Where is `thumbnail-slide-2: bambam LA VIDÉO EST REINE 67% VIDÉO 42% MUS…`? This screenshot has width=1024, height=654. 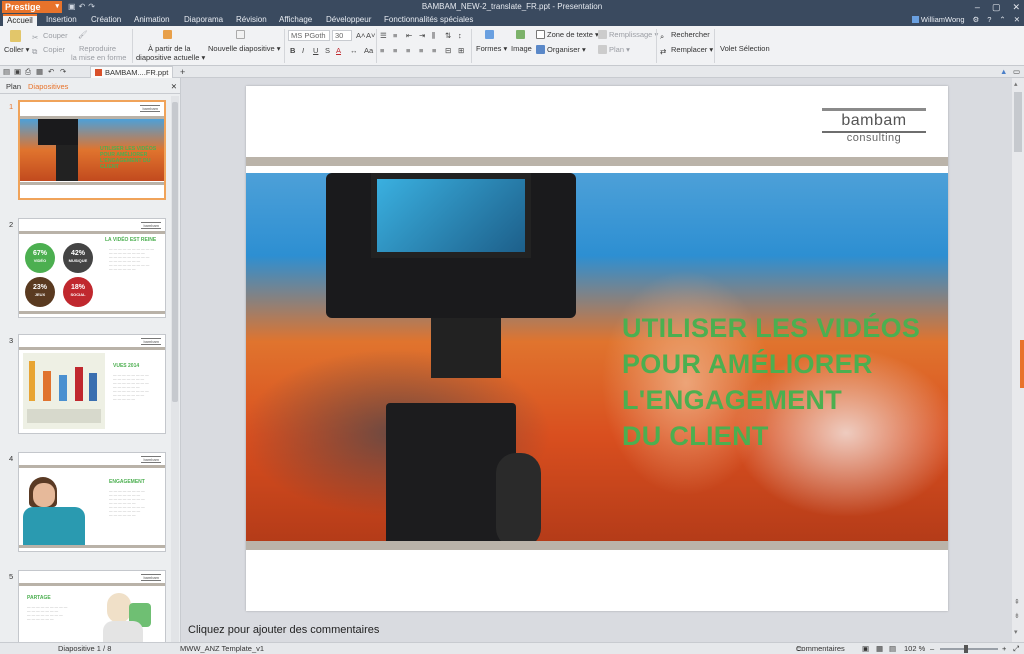 thumbnail-slide-2: bambam LA VIDÉO EST REINE 67% VIDÉO 42% MUS… is located at coordinates (92, 268).